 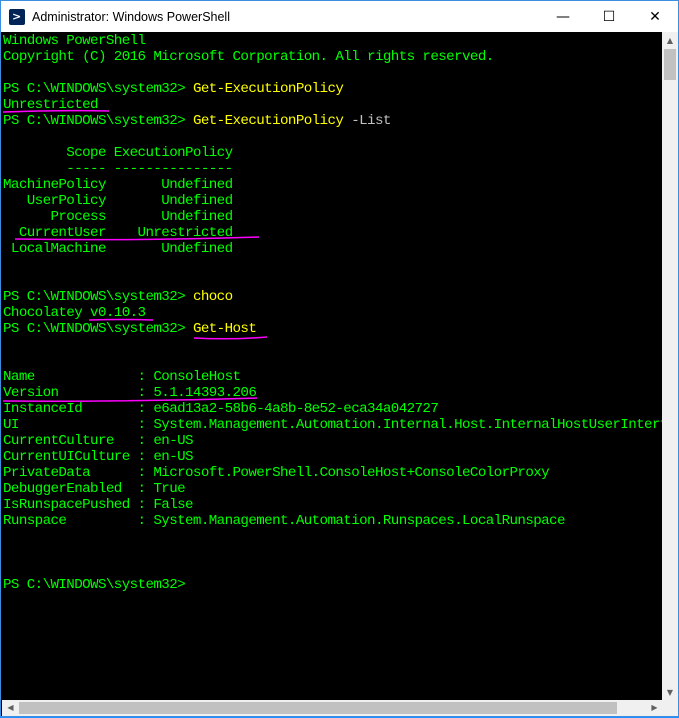 I want to click on close-button: ✕, so click(x=655, y=16).